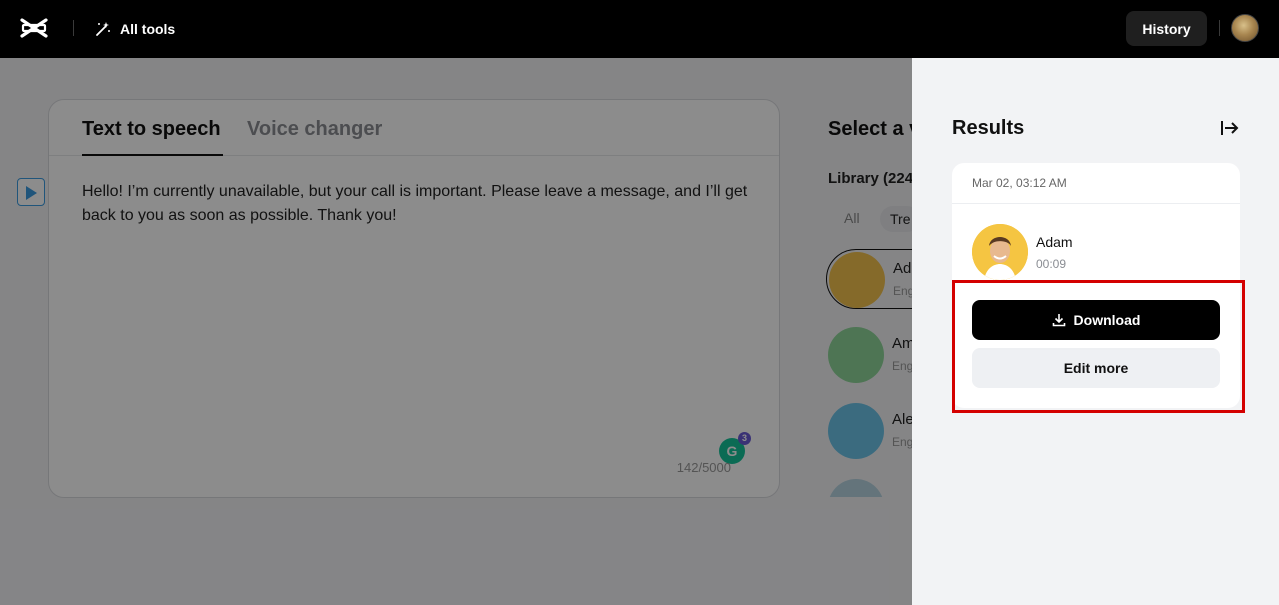  I want to click on collapse-panel-icon, so click(1230, 128).